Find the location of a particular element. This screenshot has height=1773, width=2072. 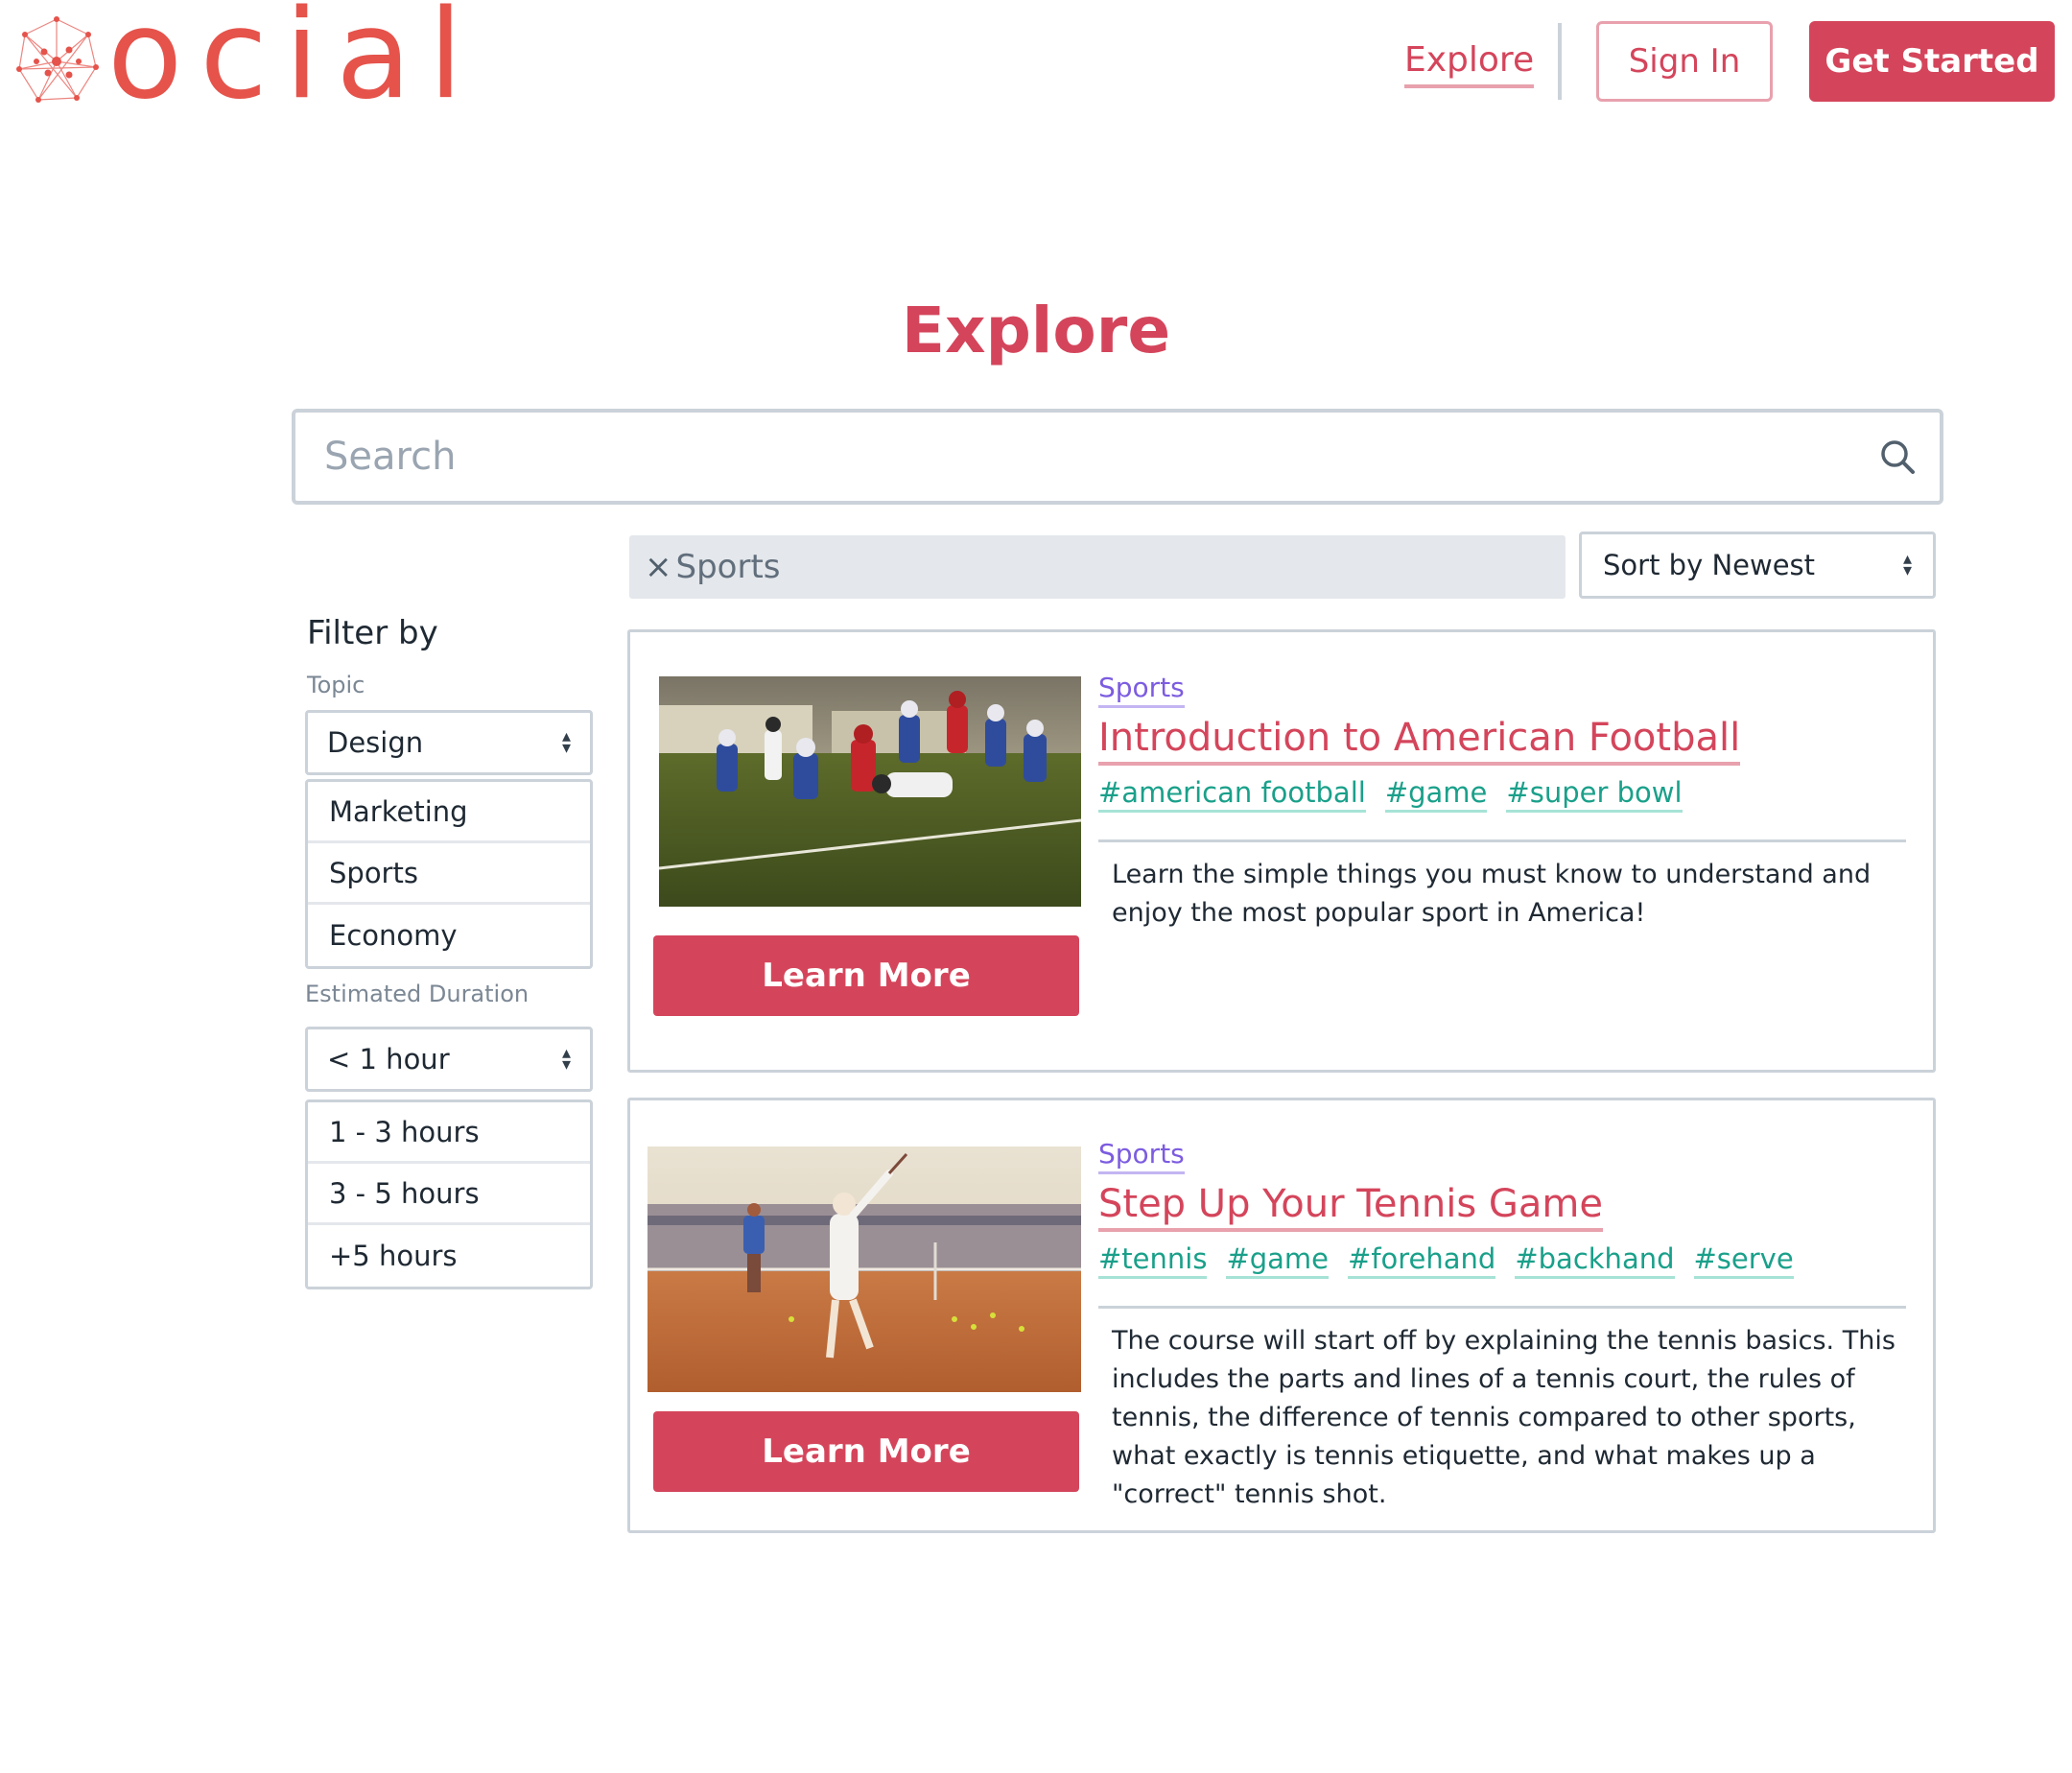

get-started-button: Get Started is located at coordinates (1932, 61).